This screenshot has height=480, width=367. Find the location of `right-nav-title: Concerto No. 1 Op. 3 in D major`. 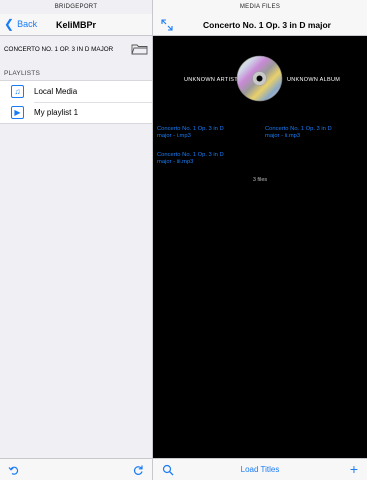

right-nav-title: Concerto No. 1 Op. 3 in D major is located at coordinates (267, 24).